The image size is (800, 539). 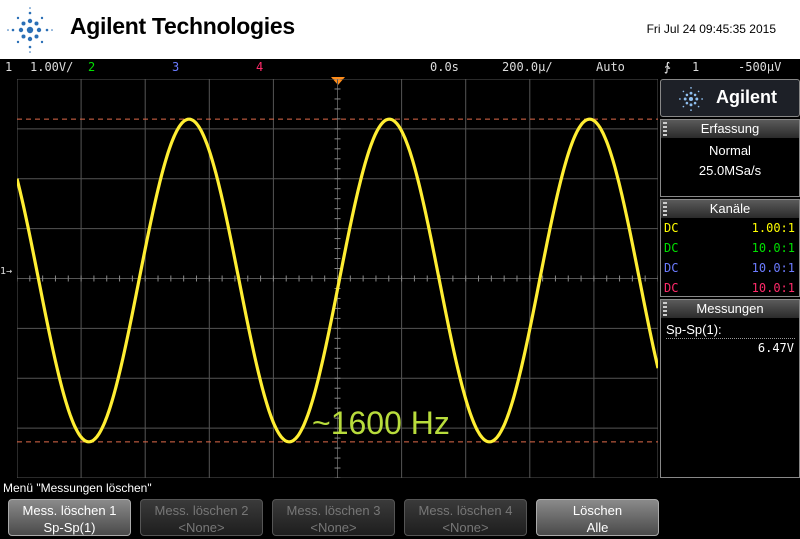 I want to click on channel-row-3: DC 10.0:1, so click(x=730, y=268).